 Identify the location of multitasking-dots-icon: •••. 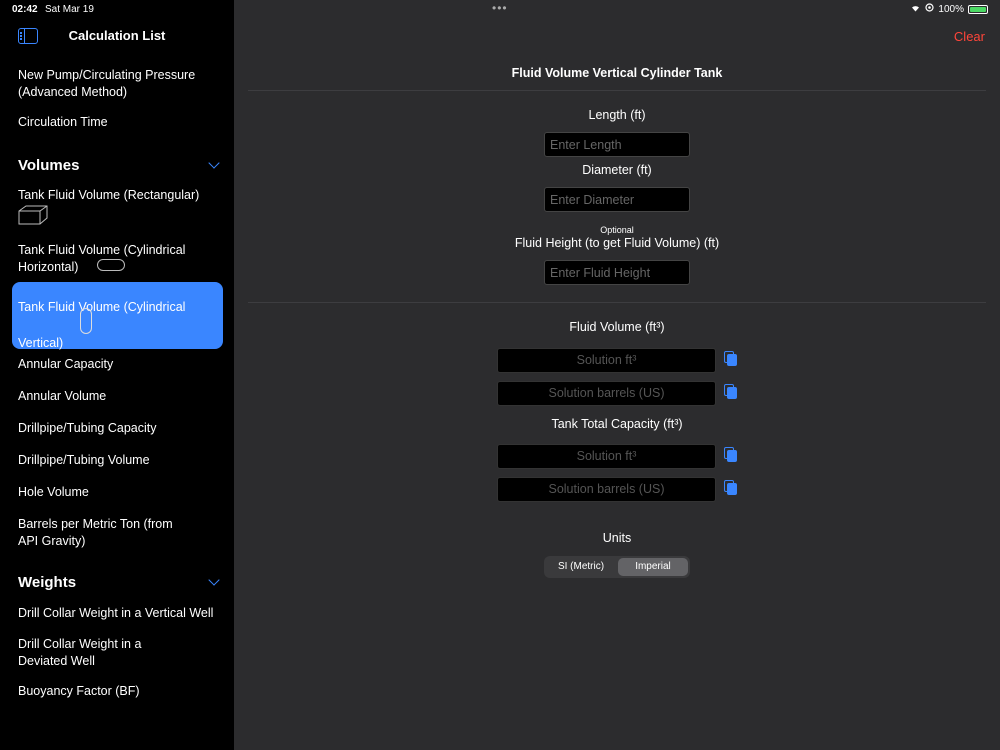
(500, 8).